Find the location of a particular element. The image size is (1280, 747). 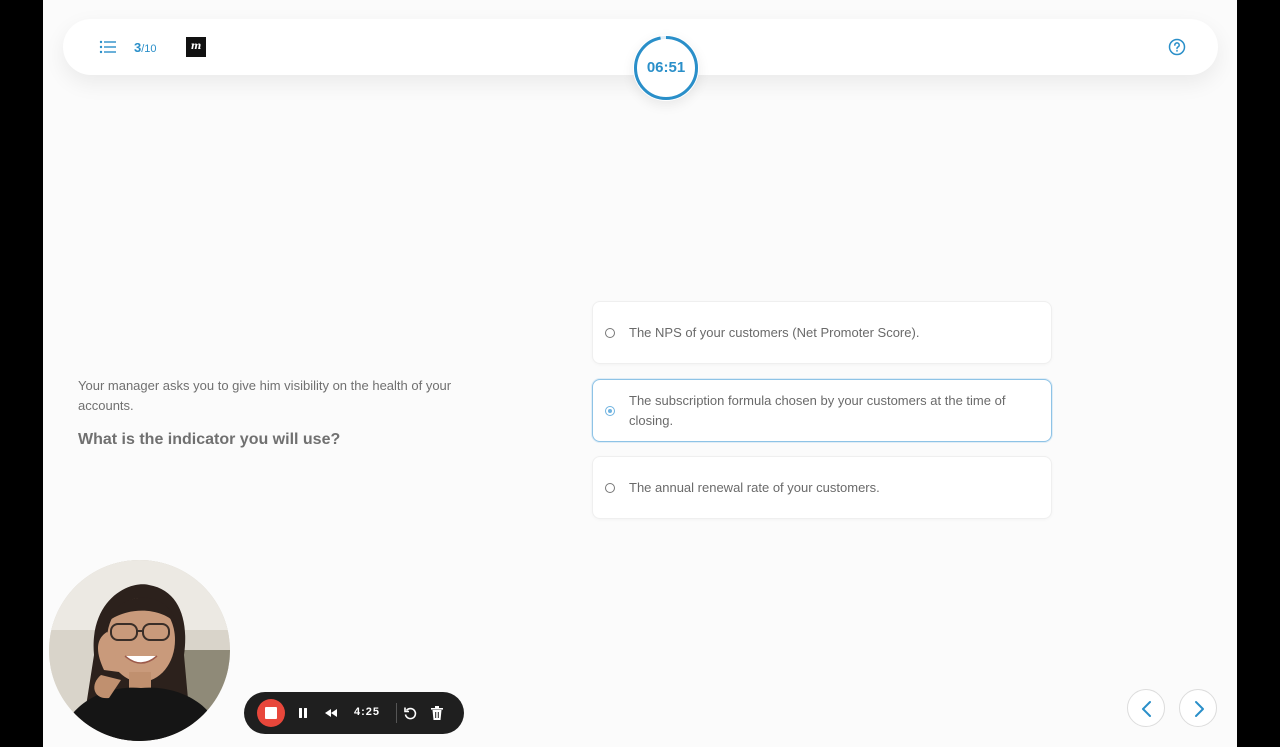

total-questions: /10 is located at coordinates (149, 49).